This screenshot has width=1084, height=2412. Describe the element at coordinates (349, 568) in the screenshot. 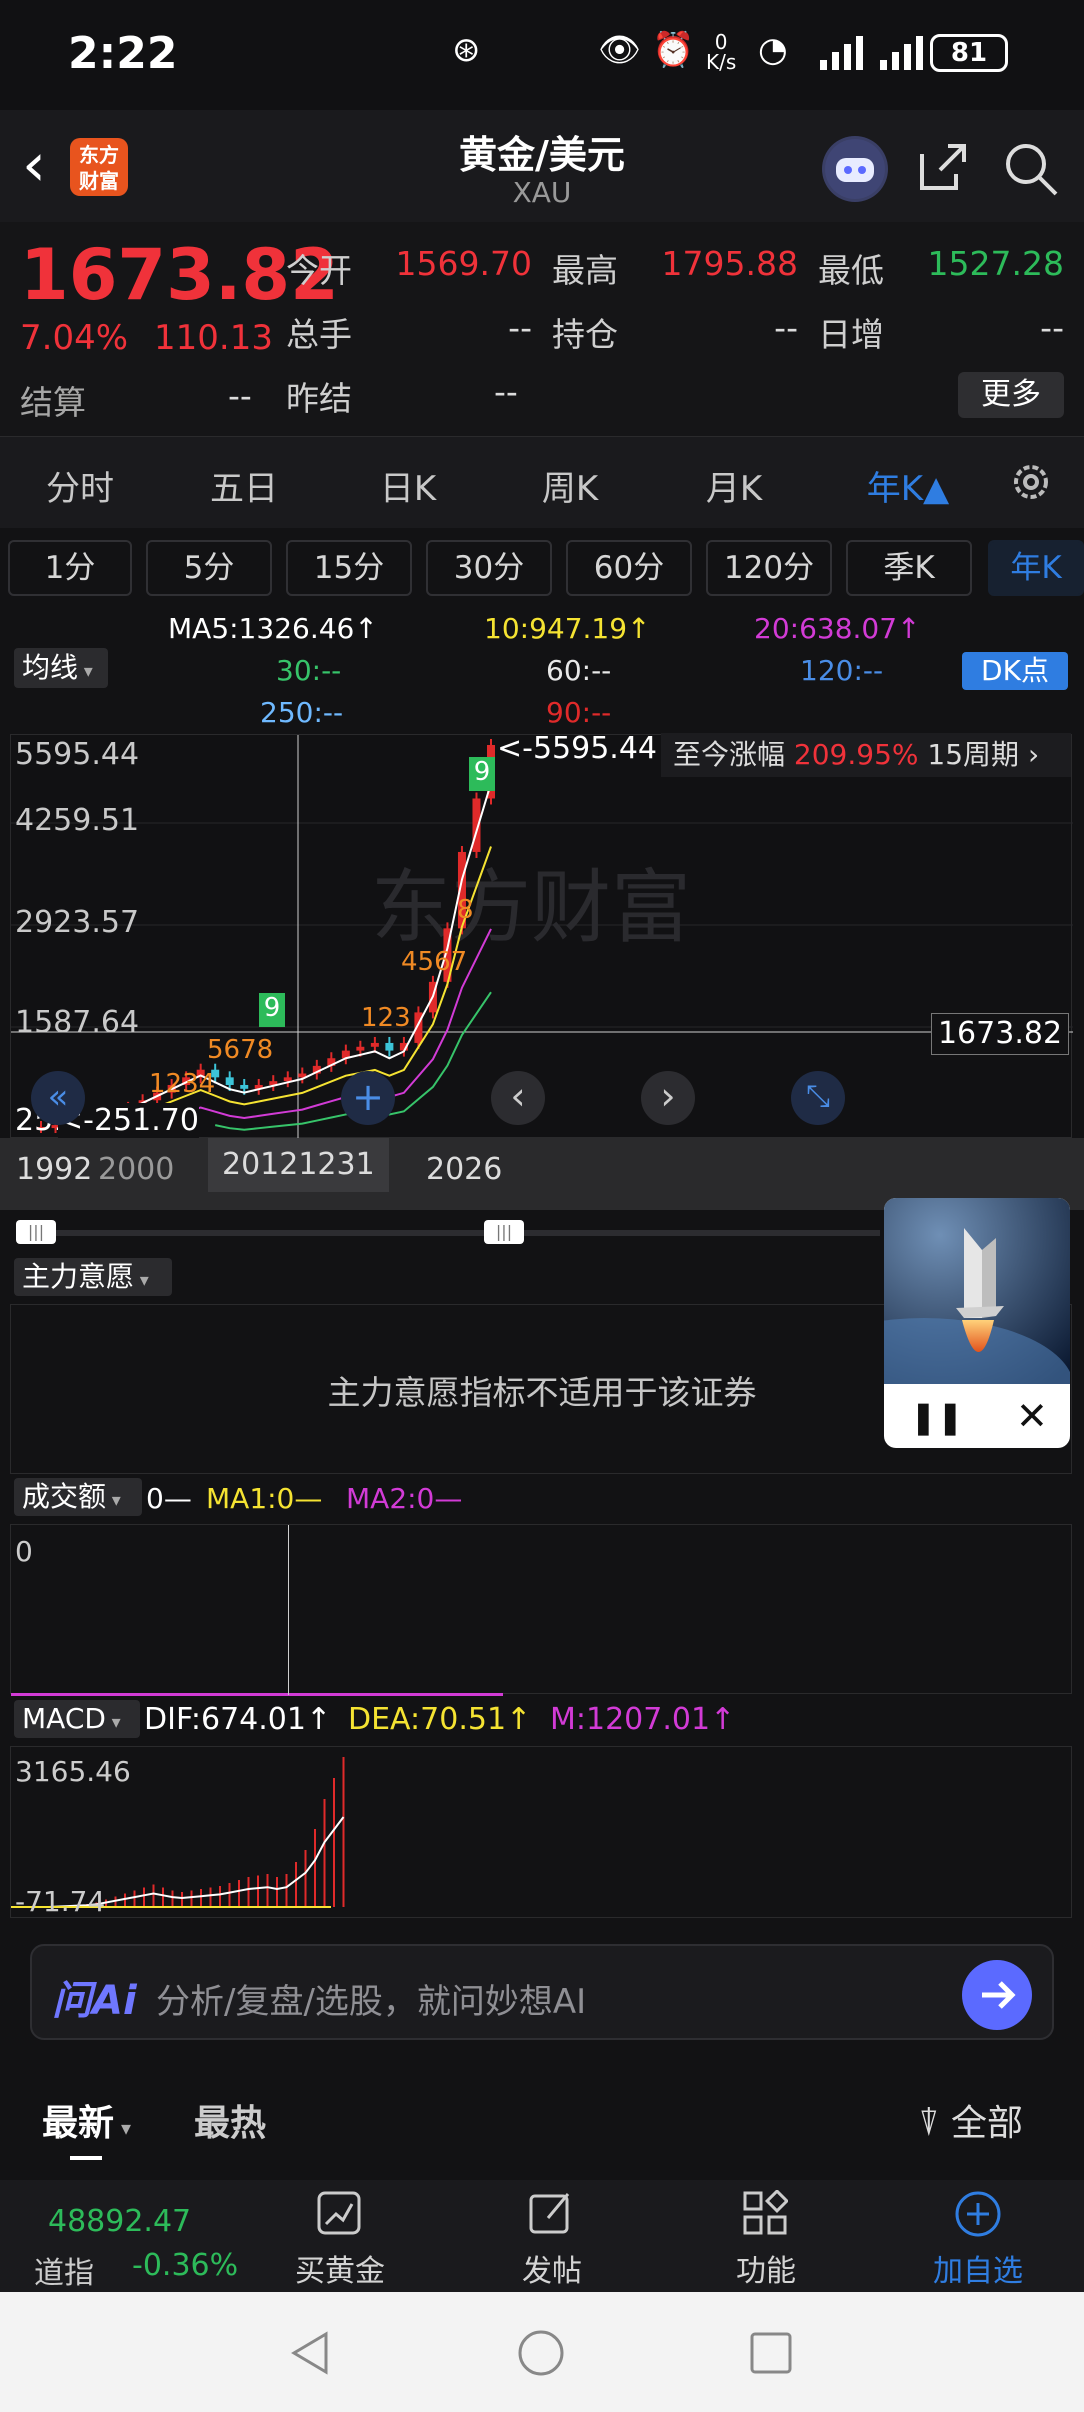

I see `period-15min: 15分` at that location.